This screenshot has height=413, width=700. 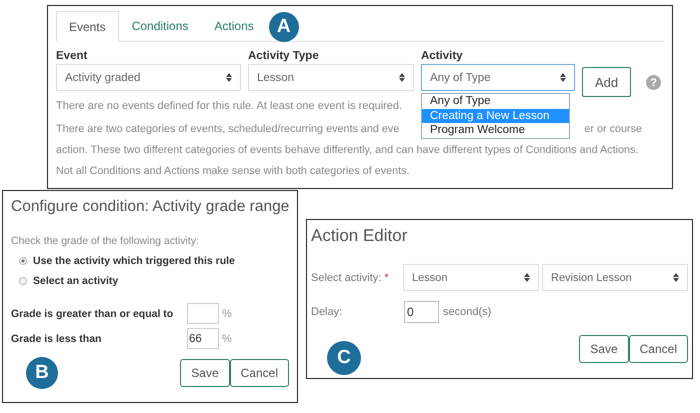 What do you see at coordinates (327, 312) in the screenshot?
I see `field-label: Delay:` at bounding box center [327, 312].